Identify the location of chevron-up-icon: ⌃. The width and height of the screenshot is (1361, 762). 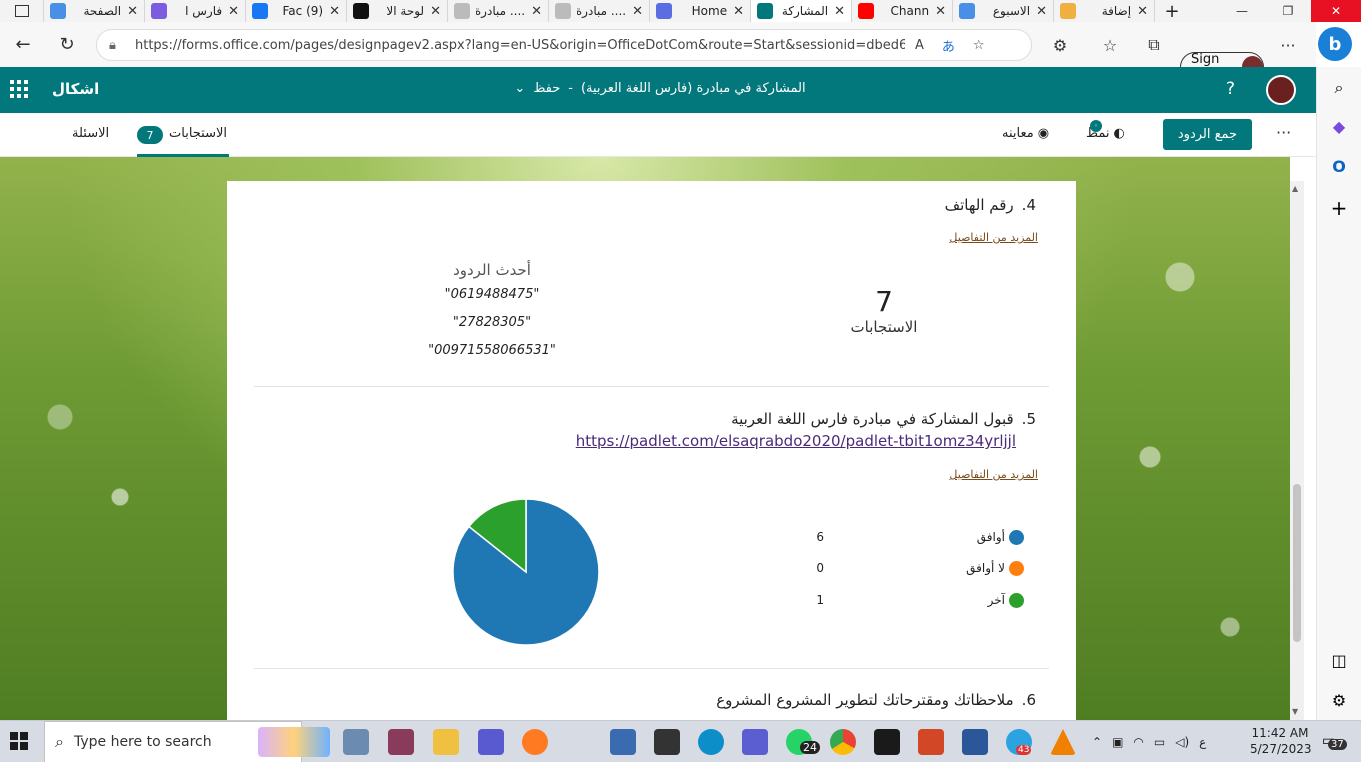
(1097, 742).